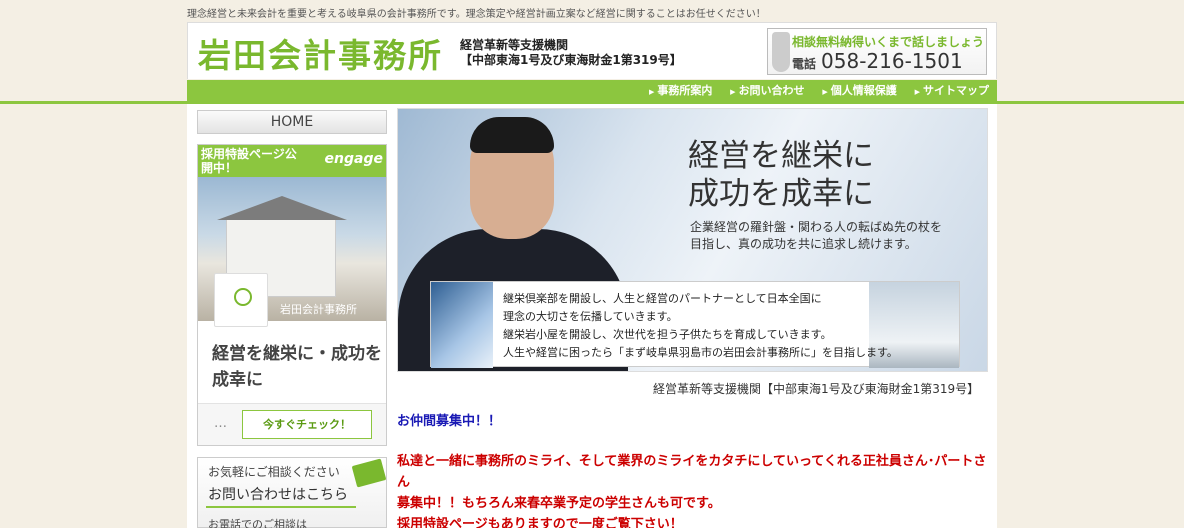 The width and height of the screenshot is (1184, 528). I want to click on engage-head-text: 採用特設ページ公開中！, so click(249, 161).